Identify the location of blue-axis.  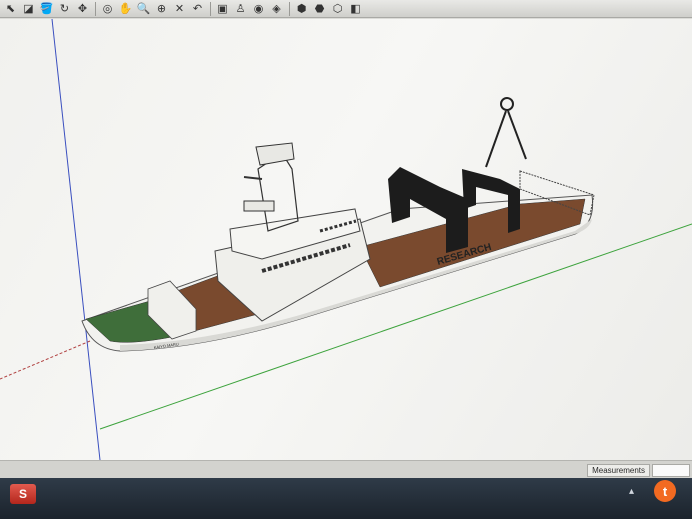
(76, 239).